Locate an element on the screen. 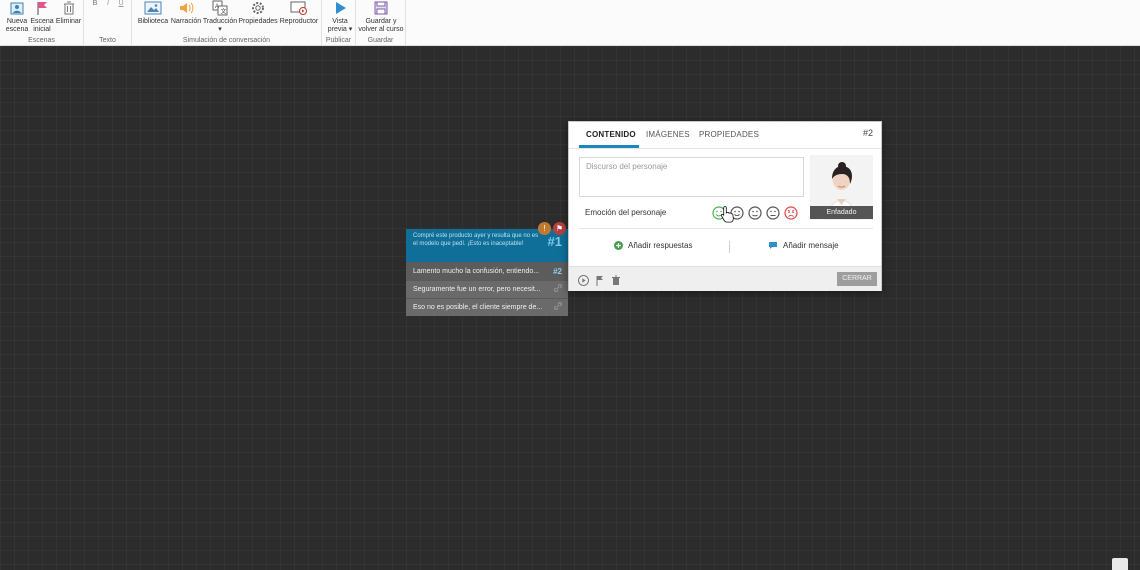 This screenshot has width=1140, height=570. italic-button: I is located at coordinates (108, 4).